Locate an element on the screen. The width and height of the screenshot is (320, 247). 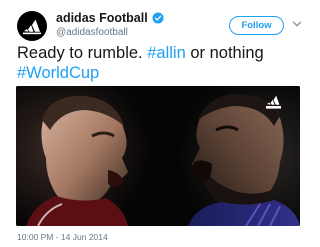
verified-badge-icon is located at coordinates (158, 18).